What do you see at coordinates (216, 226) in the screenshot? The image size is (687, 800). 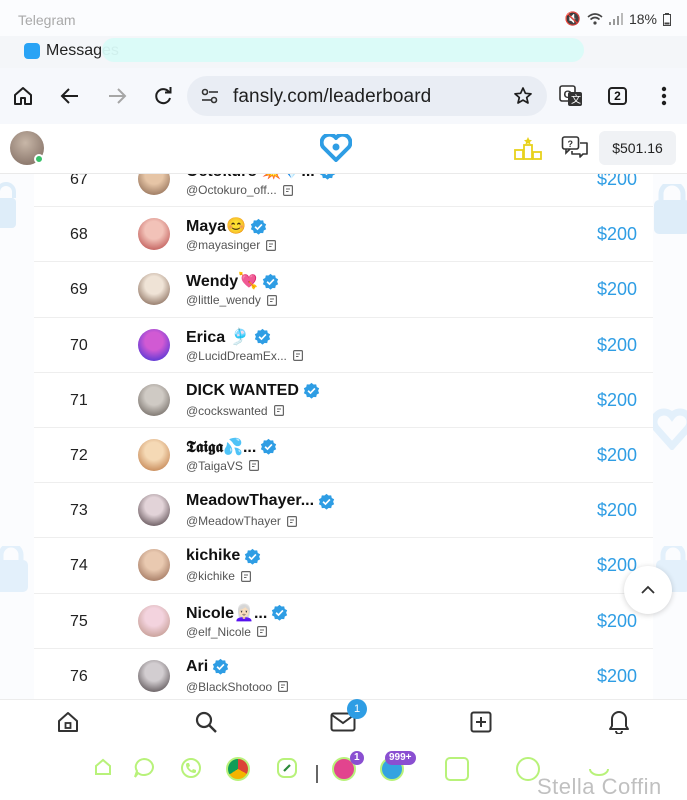 I see `creator-name: Maya😊` at bounding box center [216, 226].